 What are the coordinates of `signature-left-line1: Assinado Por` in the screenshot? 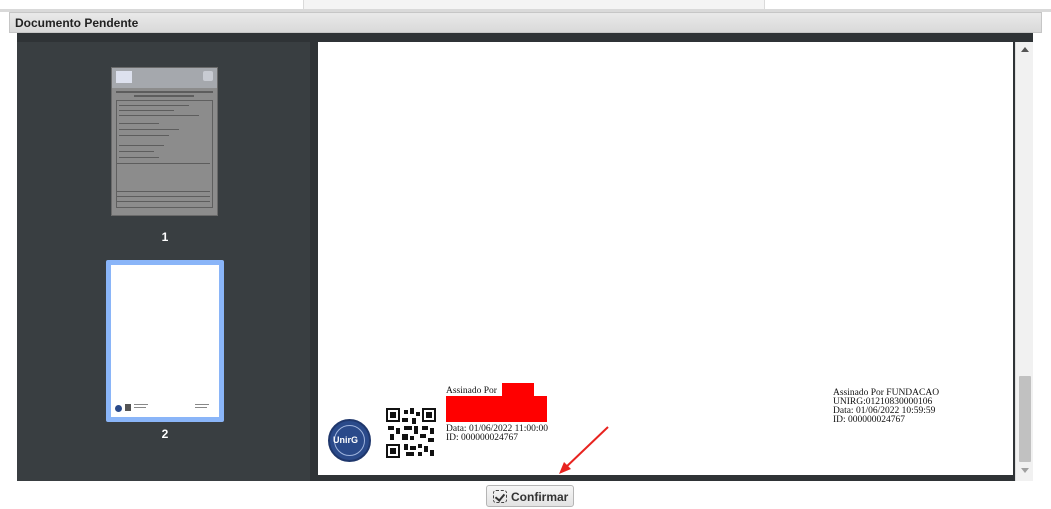 It's located at (471, 391).